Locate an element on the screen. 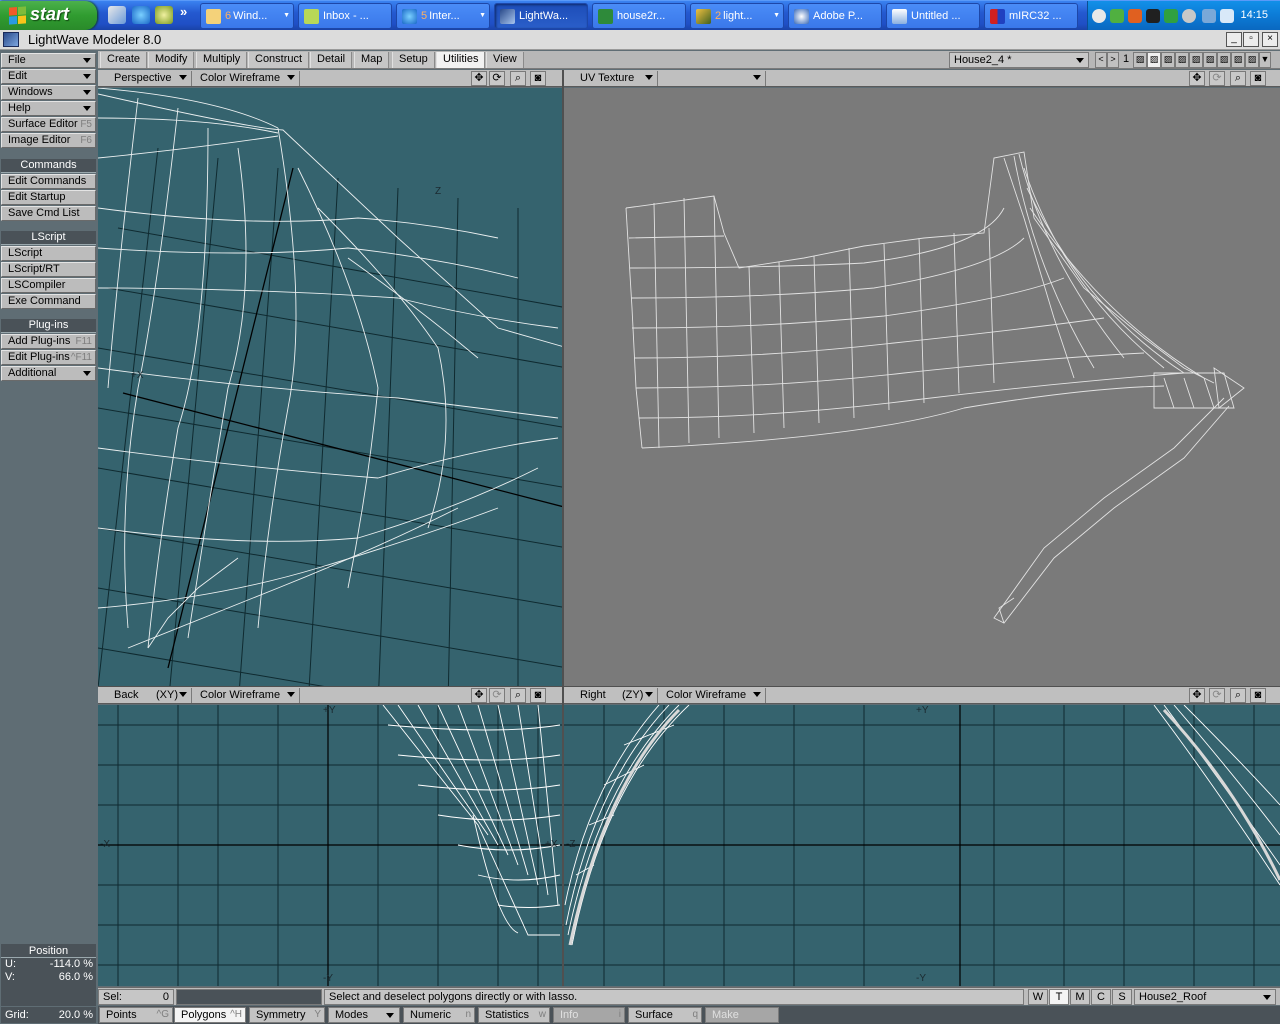  layer-4-button: ▨ is located at coordinates (1182, 60).